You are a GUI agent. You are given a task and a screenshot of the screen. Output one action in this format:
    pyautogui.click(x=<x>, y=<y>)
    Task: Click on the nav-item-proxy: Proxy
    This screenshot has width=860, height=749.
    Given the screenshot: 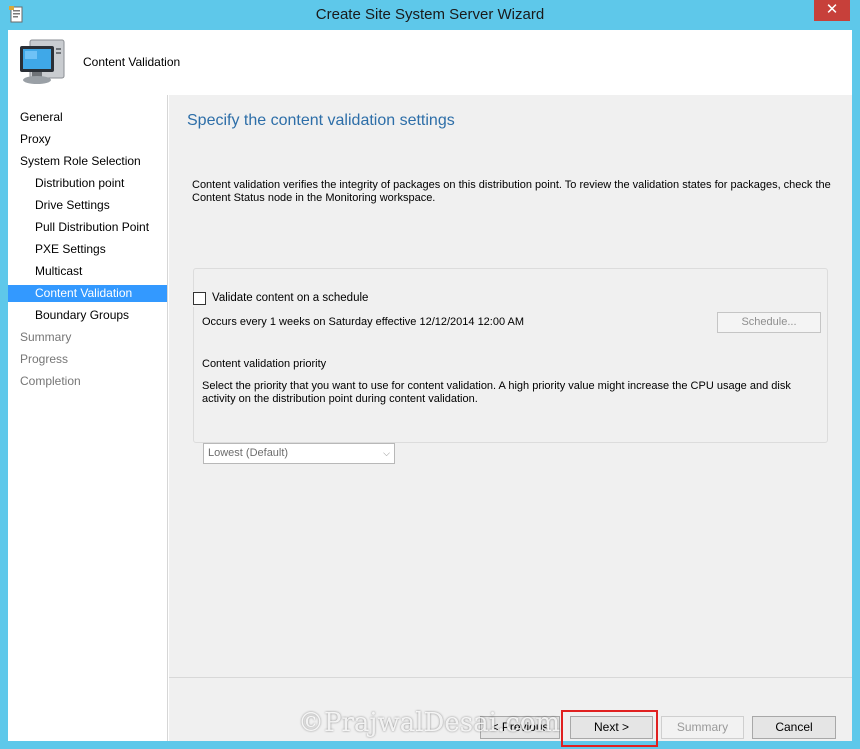 What is the action you would take?
    pyautogui.click(x=87, y=139)
    